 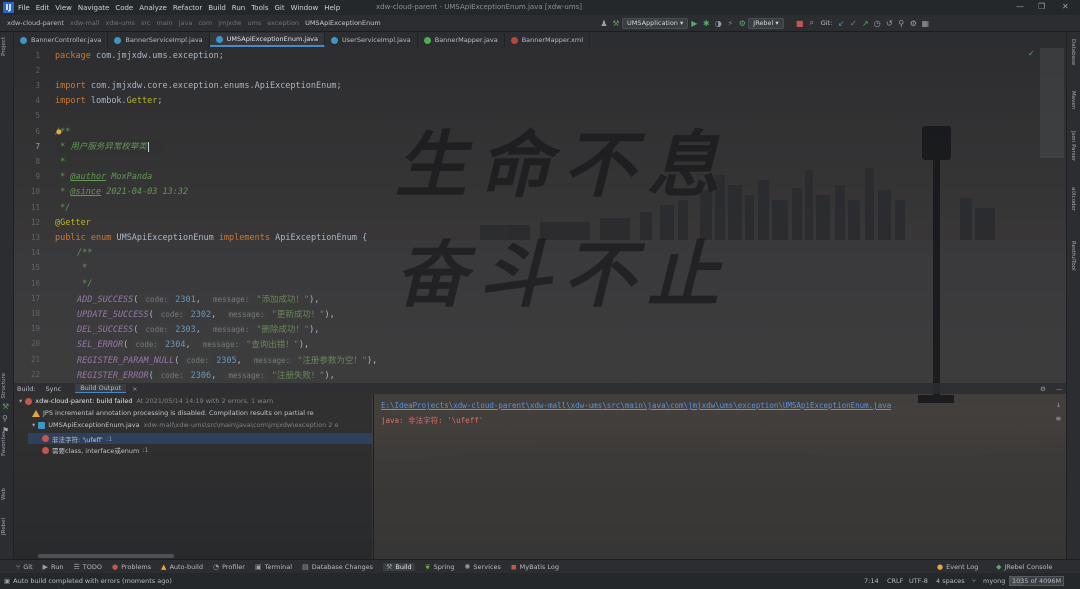 I want to click on caret-position: 7:14, so click(x=871, y=581).